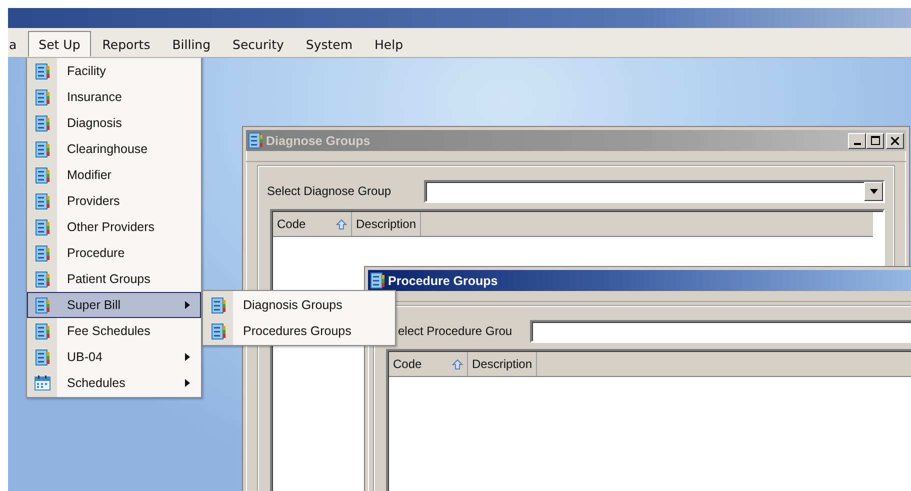 The width and height of the screenshot is (911, 491). I want to click on caret-icon, so click(874, 191).